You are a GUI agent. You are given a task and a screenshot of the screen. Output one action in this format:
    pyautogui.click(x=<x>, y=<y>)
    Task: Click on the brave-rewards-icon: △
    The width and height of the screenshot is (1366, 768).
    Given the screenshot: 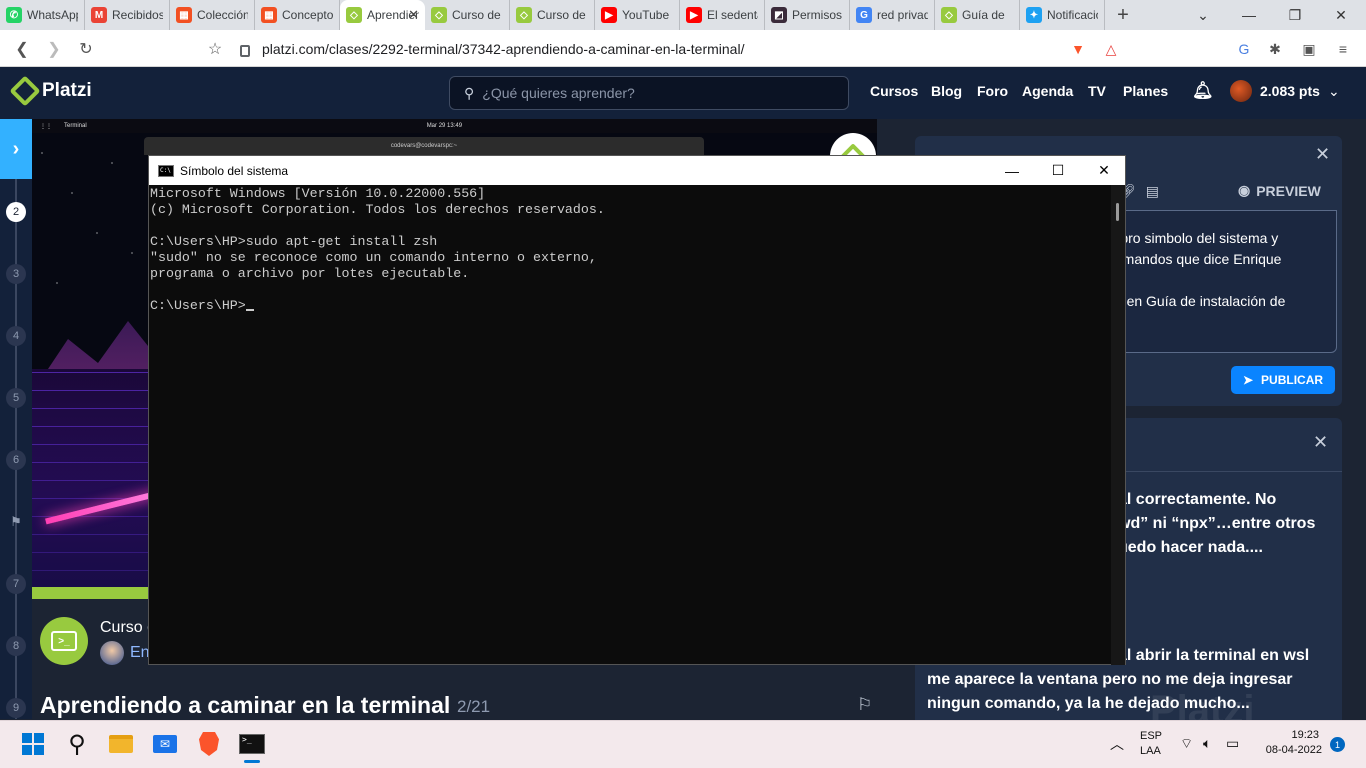 What is the action you would take?
    pyautogui.click(x=1111, y=49)
    